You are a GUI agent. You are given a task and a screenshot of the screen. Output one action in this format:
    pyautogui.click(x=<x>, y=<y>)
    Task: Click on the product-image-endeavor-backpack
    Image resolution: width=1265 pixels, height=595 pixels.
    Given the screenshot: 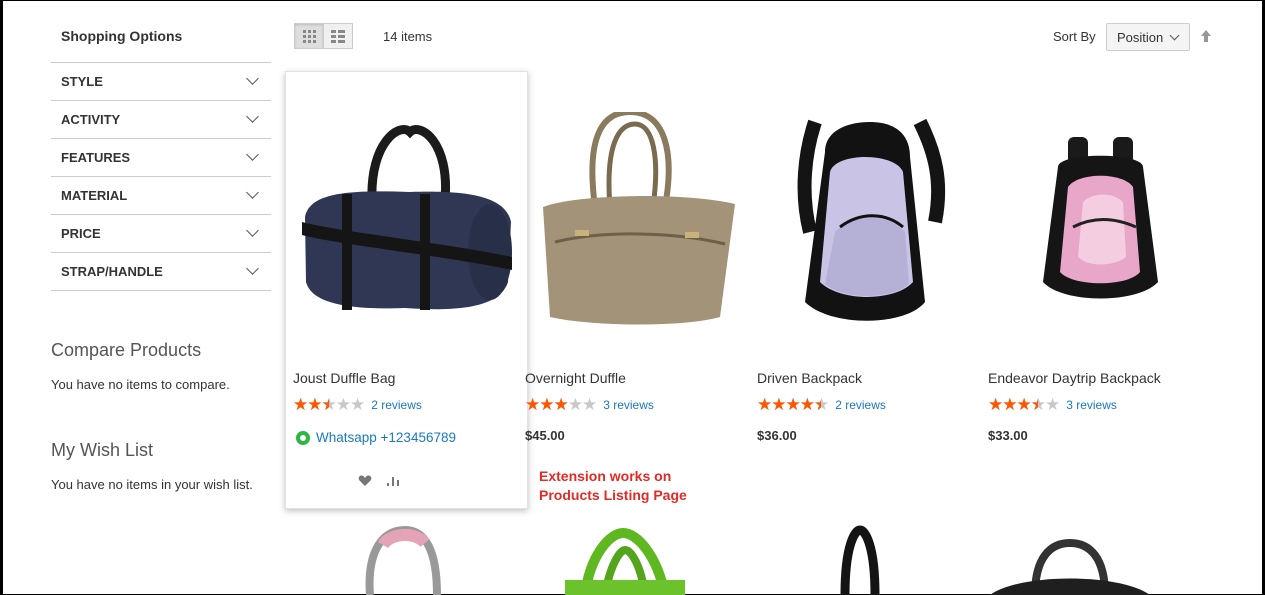 What is the action you would take?
    pyautogui.click(x=1100, y=218)
    